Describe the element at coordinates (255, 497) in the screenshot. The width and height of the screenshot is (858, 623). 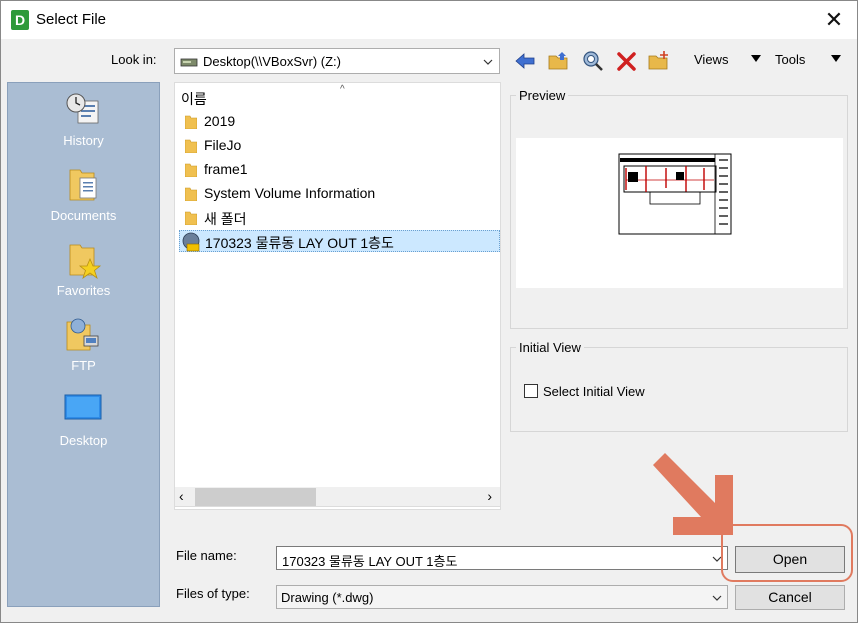
I see `scrollbar-thumb` at that location.